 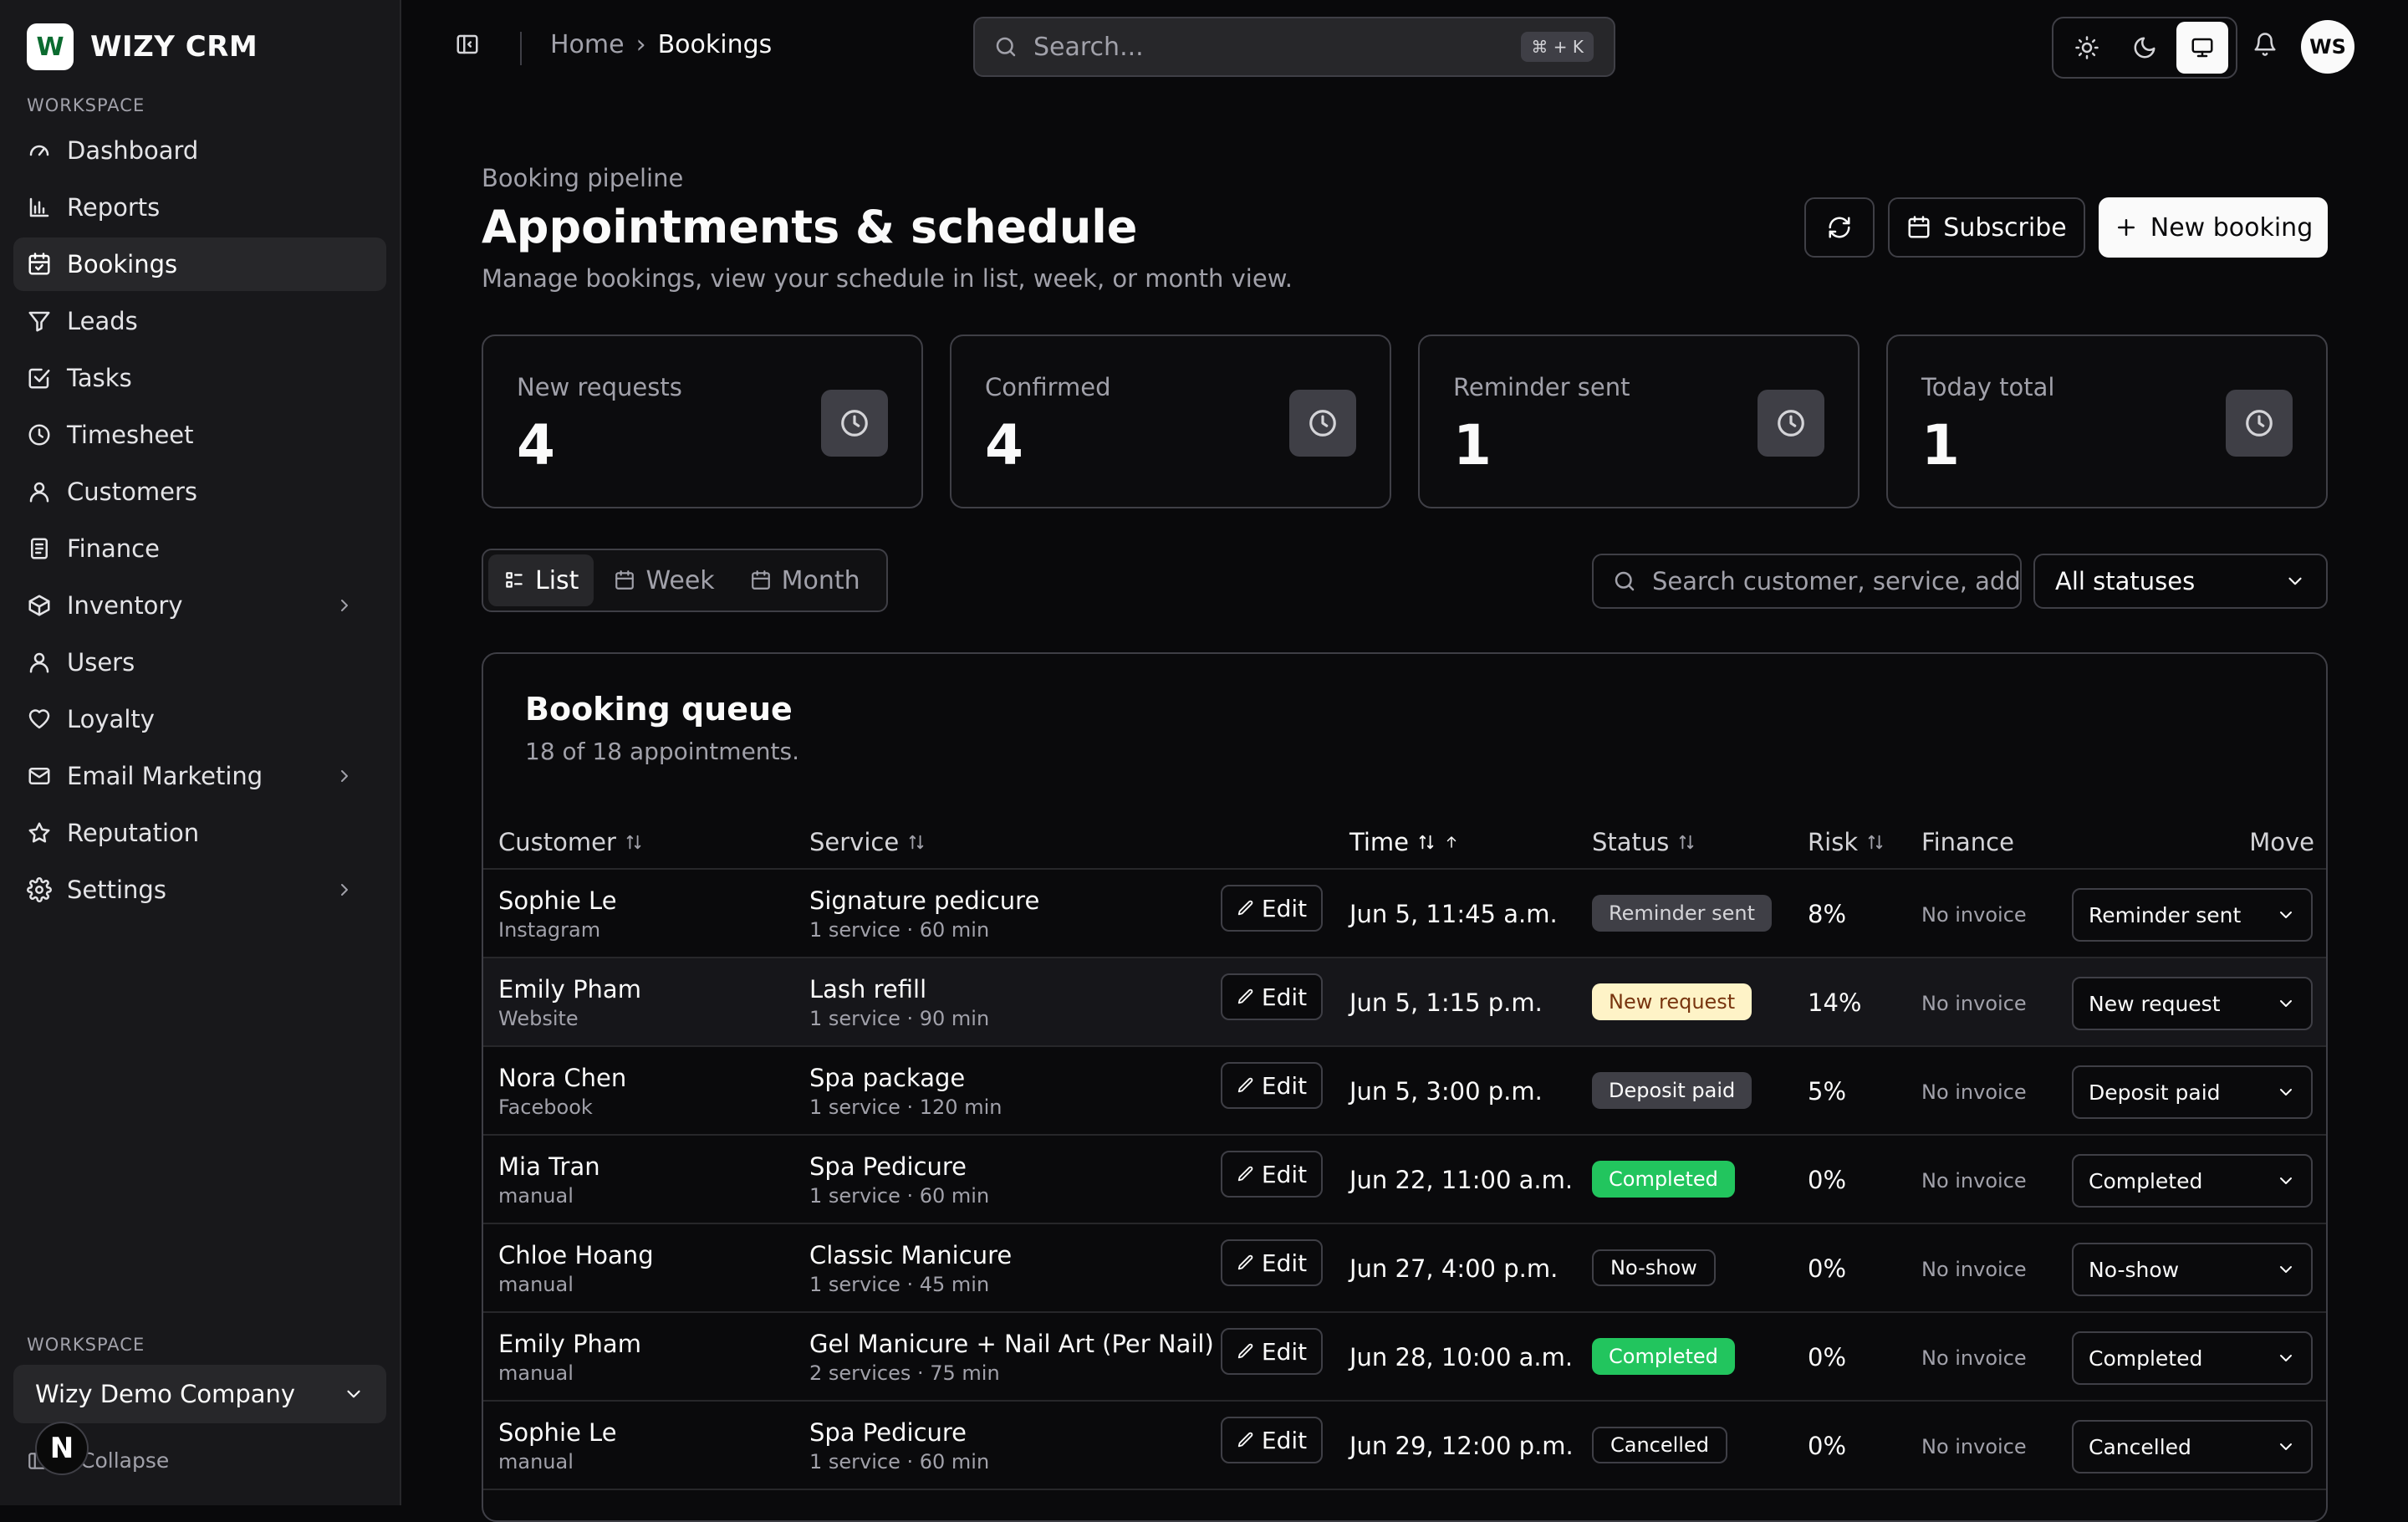 I want to click on move-status-select: New request, so click(x=2192, y=1004).